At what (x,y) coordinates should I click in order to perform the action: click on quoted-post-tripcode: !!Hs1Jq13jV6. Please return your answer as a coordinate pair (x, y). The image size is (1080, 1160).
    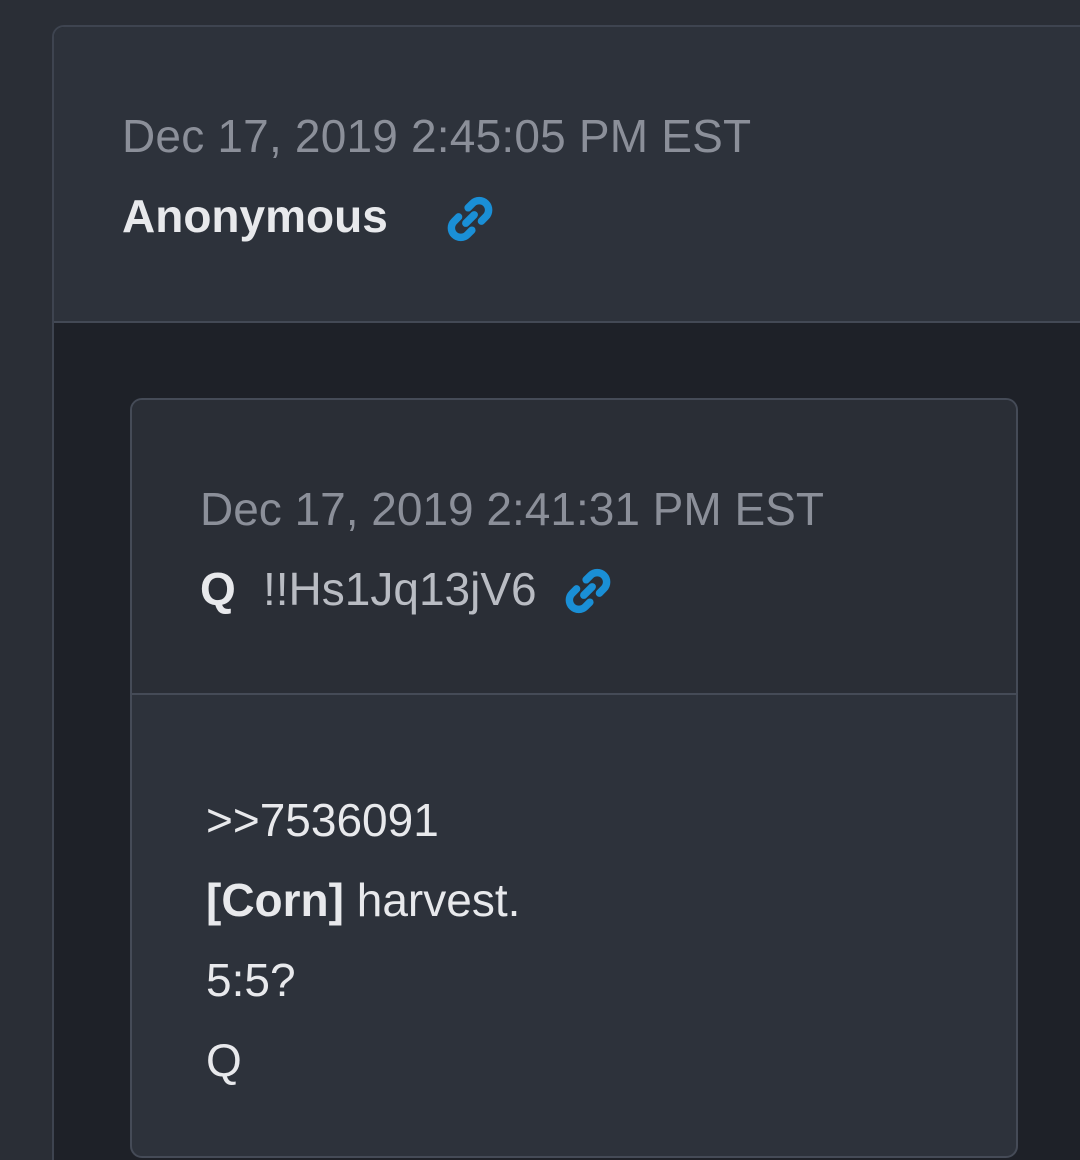
    Looking at the image, I should click on (400, 589).